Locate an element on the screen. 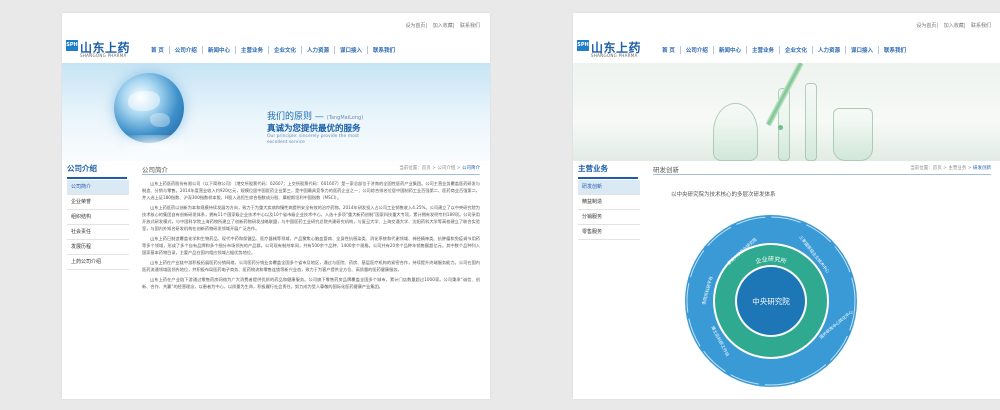  sidebar-menu: 研发创新 精益制造 分销服务 零售服务 is located at coordinates (609, 210).